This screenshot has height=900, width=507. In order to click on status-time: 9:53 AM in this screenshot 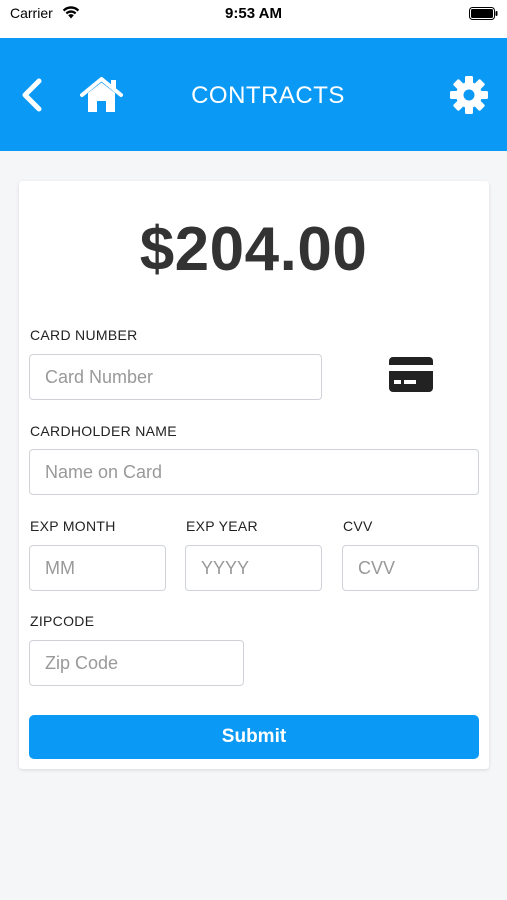, I will do `click(253, 13)`.